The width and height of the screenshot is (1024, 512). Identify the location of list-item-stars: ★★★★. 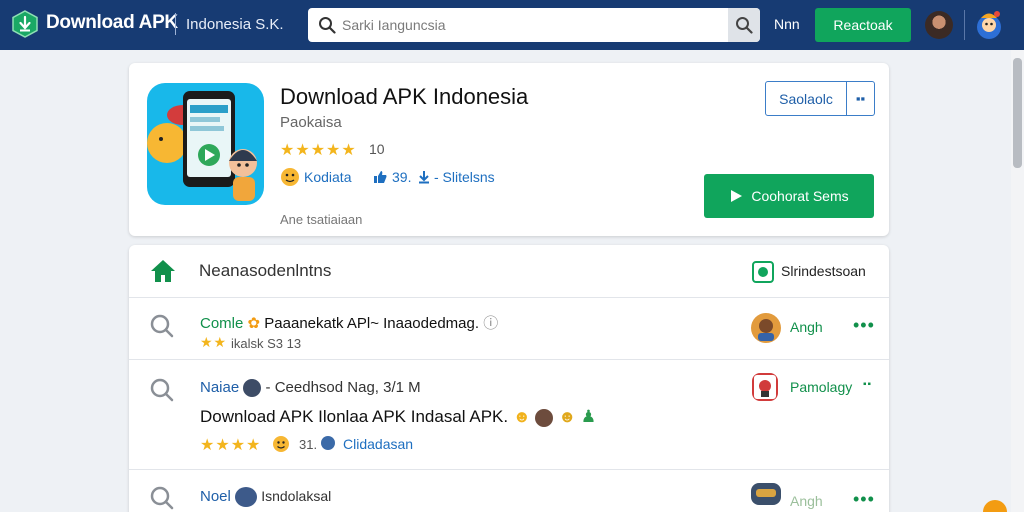
(231, 445).